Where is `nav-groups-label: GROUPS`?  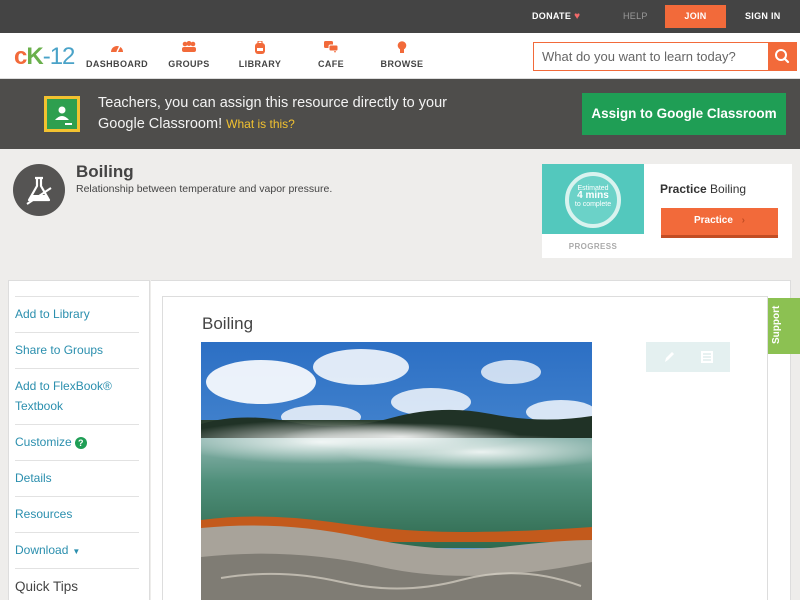 nav-groups-label: GROUPS is located at coordinates (189, 64).